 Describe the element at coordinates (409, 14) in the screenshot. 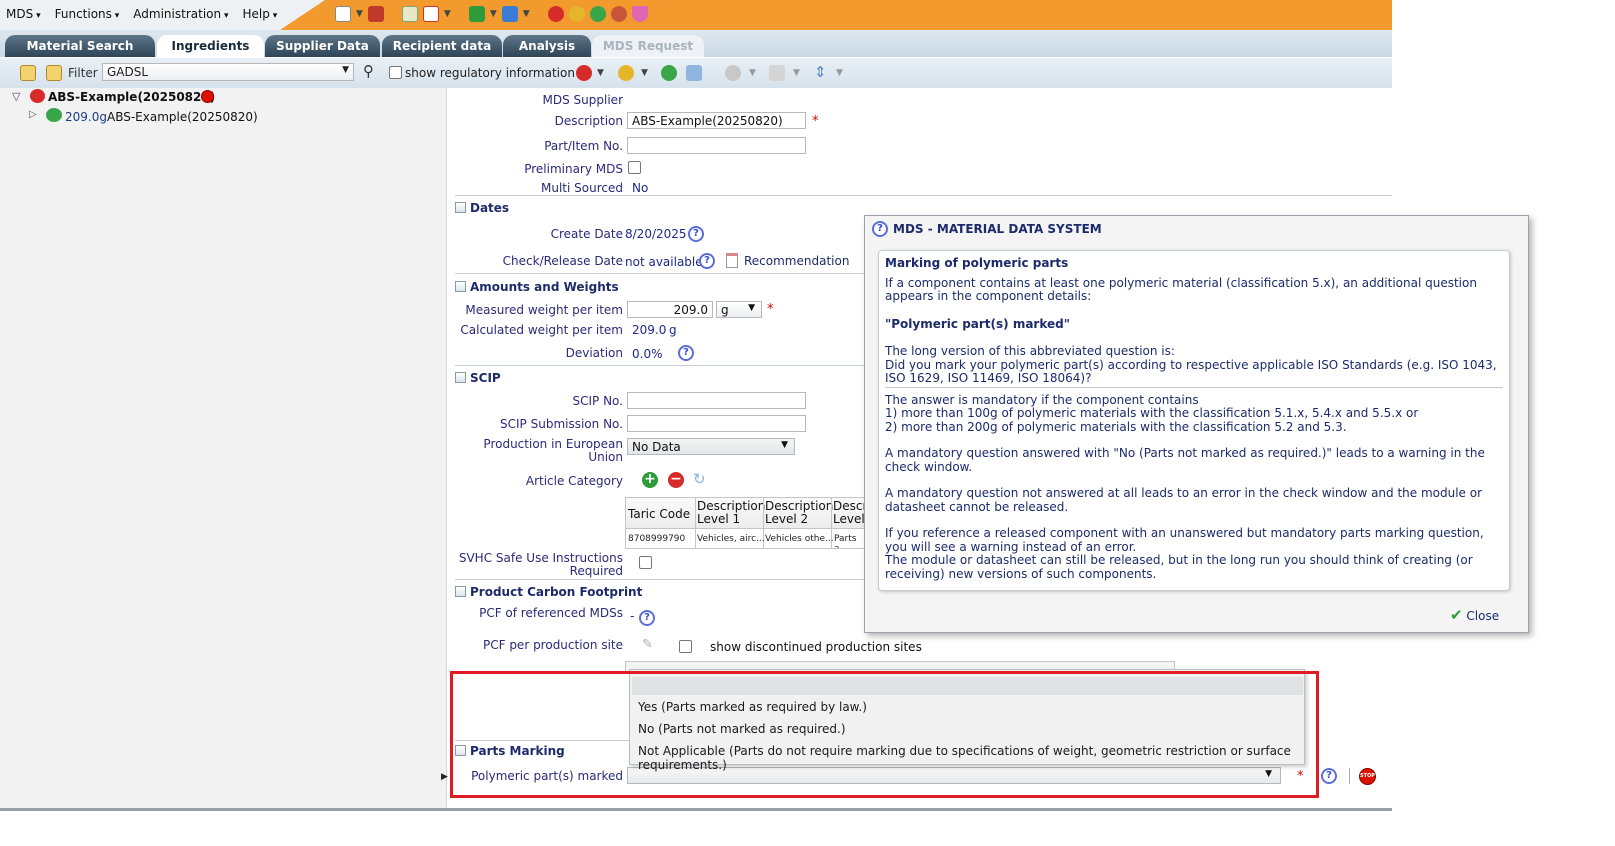

I see `edit-document-icon` at that location.